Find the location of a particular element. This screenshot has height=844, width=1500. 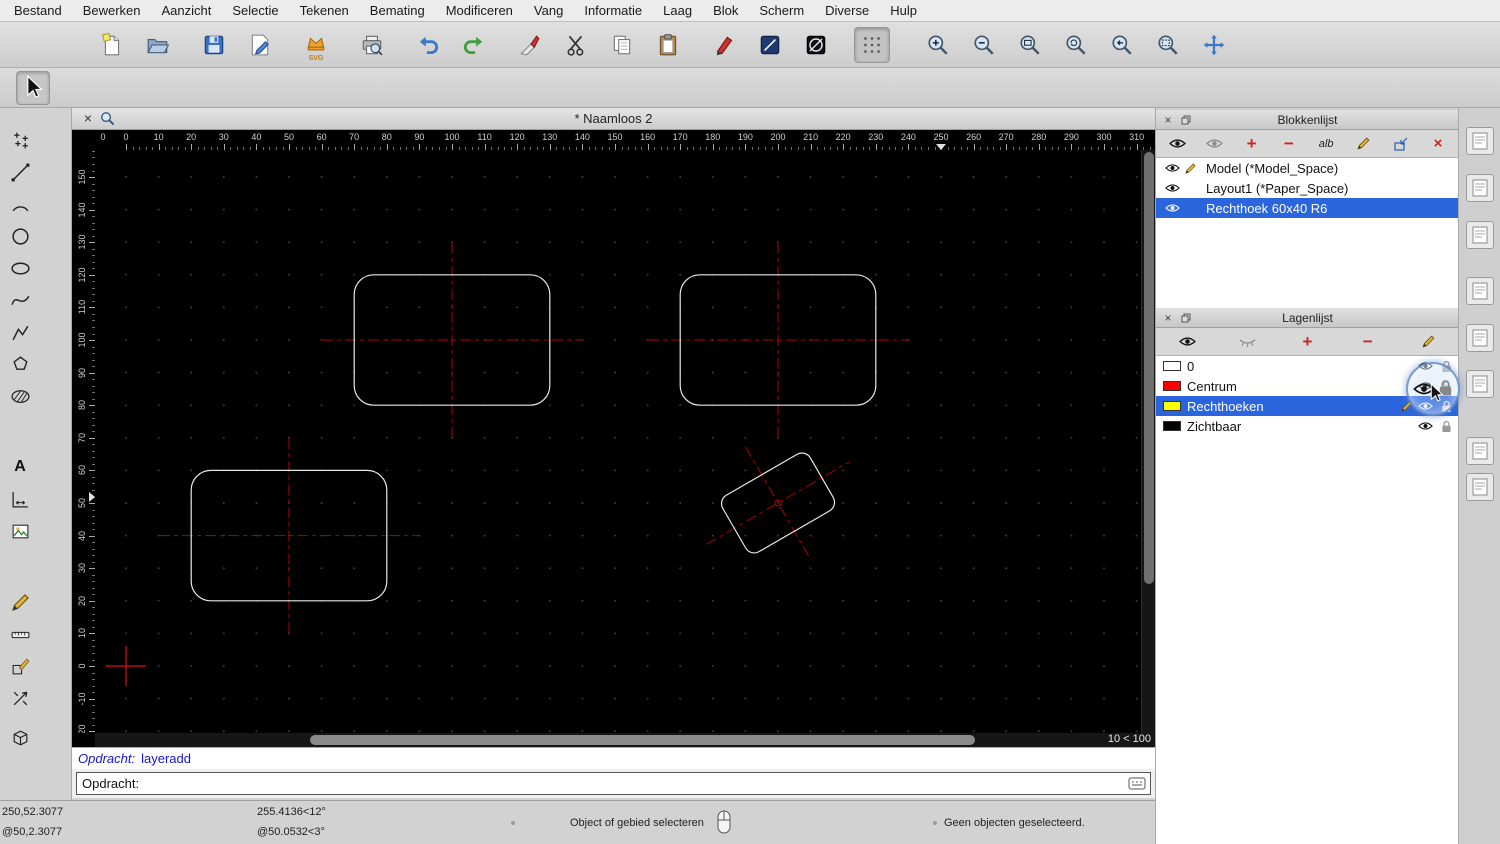

measure-tool-button is located at coordinates (20, 634).